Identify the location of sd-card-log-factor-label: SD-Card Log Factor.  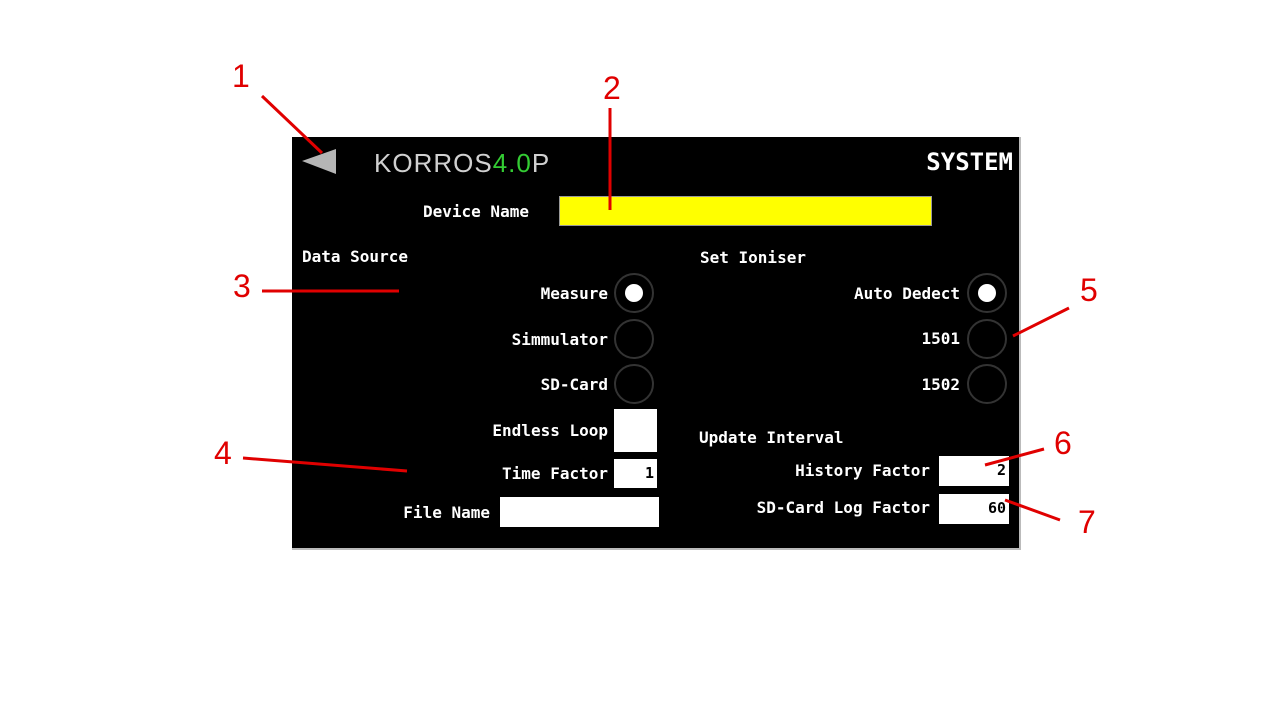
(843, 507).